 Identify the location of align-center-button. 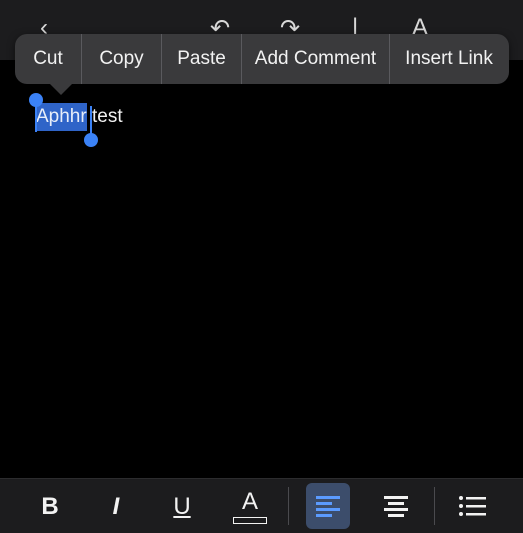
(396, 507).